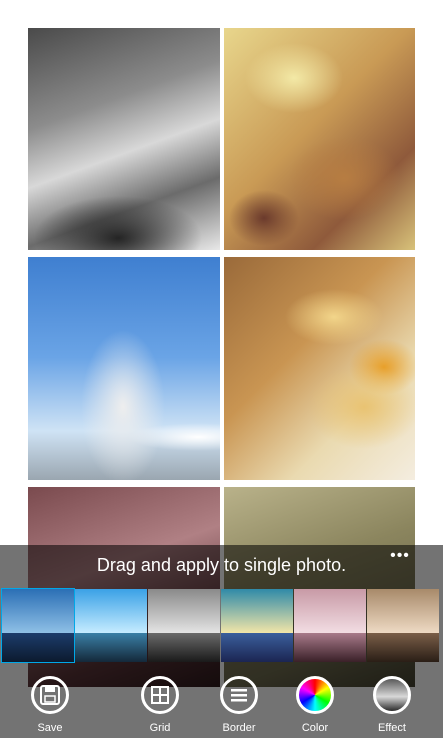 The width and height of the screenshot is (443, 738). What do you see at coordinates (50, 695) in the screenshot?
I see `save-icon` at bounding box center [50, 695].